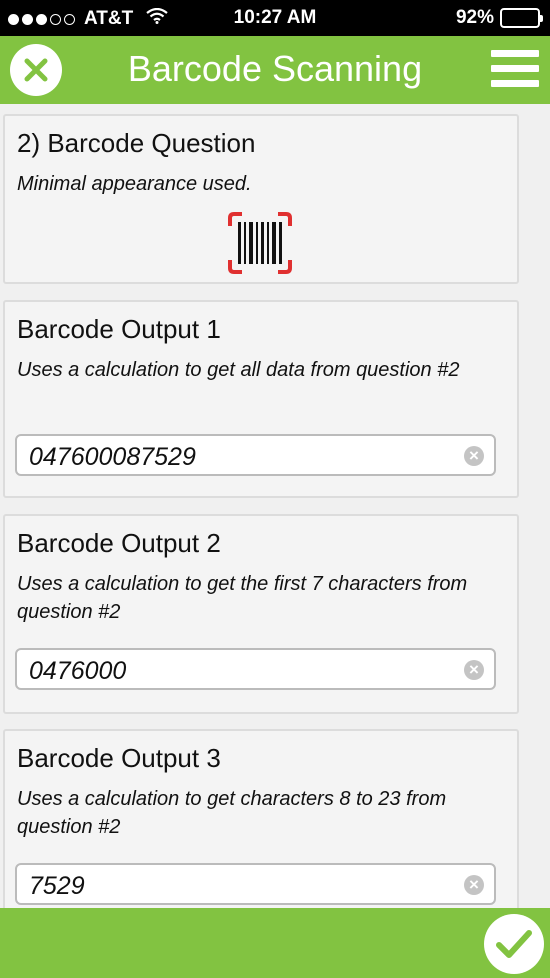 The height and width of the screenshot is (978, 550). I want to click on barcode-output-field-2: 0476000 ×, so click(255, 669).